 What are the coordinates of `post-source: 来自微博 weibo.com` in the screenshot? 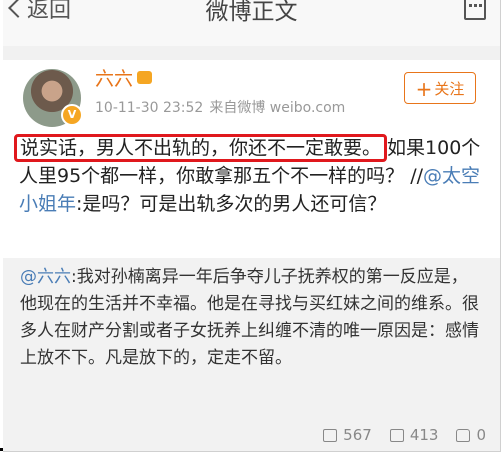 It's located at (277, 108).